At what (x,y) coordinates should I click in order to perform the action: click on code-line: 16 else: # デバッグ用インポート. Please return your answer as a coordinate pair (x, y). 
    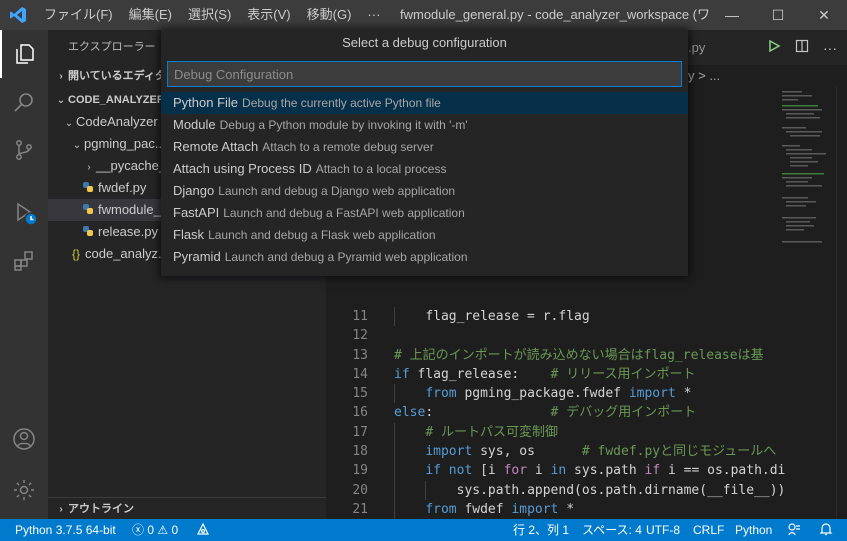
    Looking at the image, I should click on (581, 412).